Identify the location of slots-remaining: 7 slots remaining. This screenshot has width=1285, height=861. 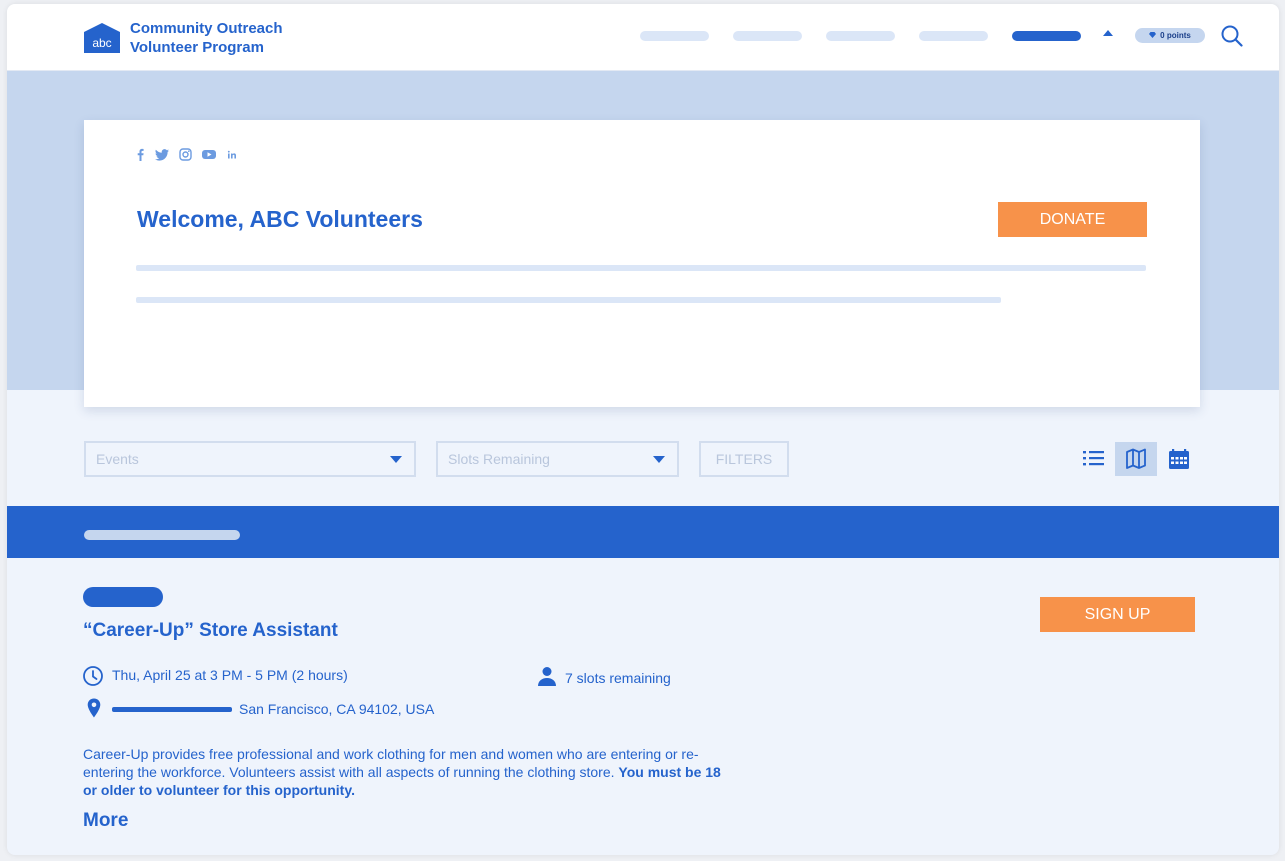
(618, 678).